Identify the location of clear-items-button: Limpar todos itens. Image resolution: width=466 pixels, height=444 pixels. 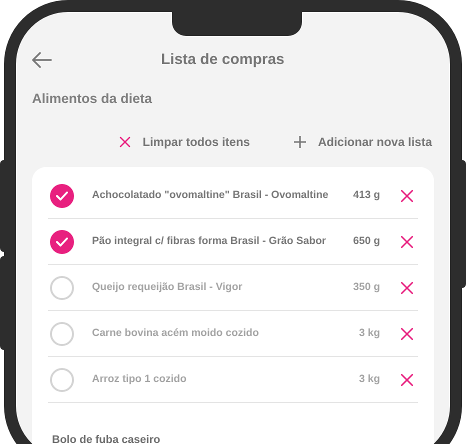
(184, 142).